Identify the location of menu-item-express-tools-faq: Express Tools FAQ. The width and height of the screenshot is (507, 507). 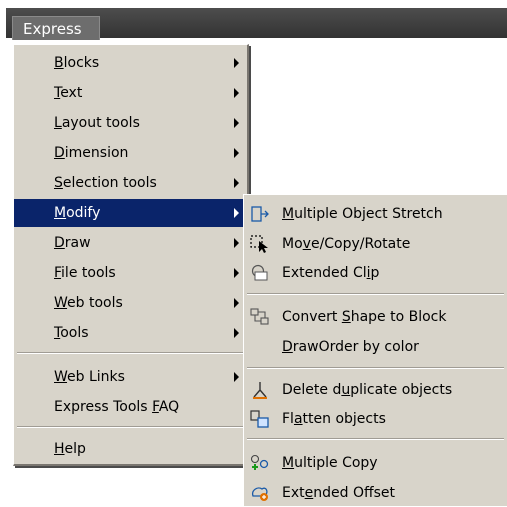
(130, 407).